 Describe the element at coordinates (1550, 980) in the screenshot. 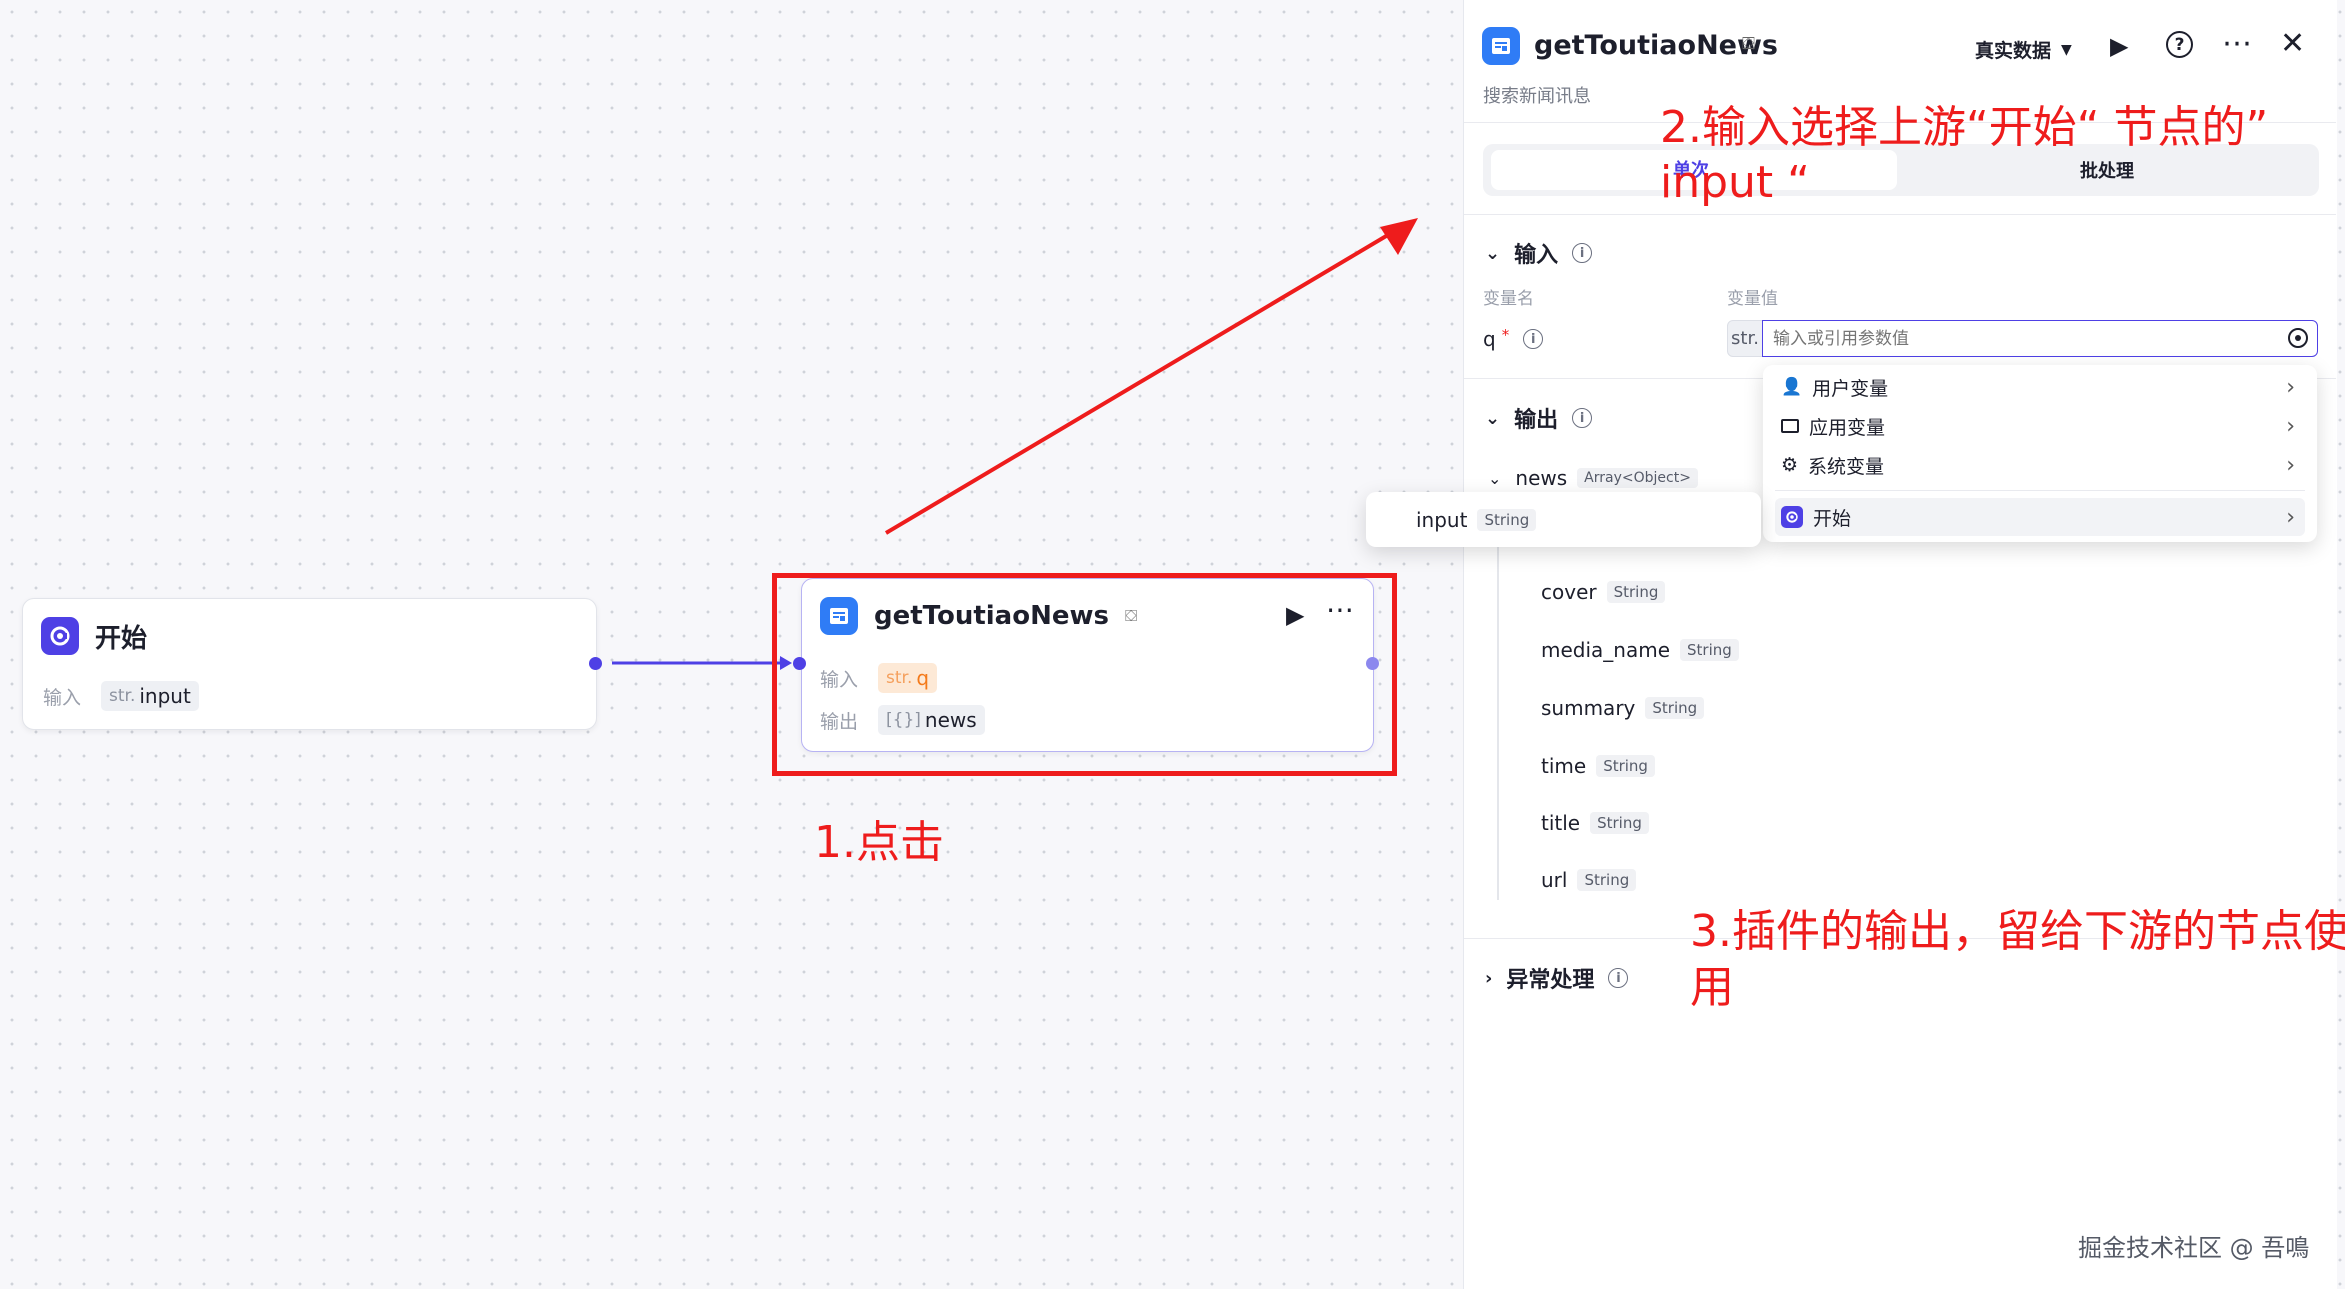

I see `exception-section-title: 异常处理` at that location.